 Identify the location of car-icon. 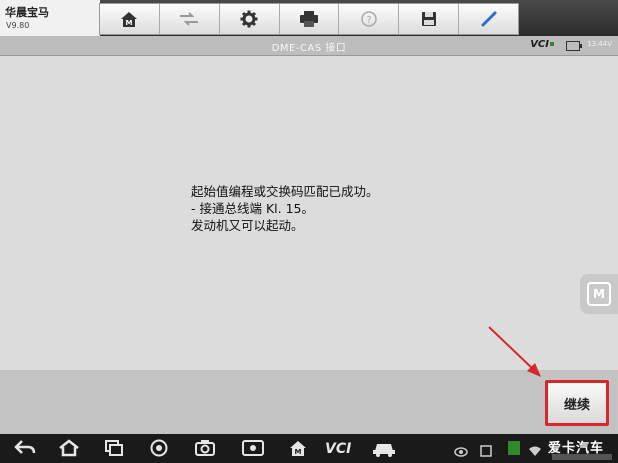
(384, 448).